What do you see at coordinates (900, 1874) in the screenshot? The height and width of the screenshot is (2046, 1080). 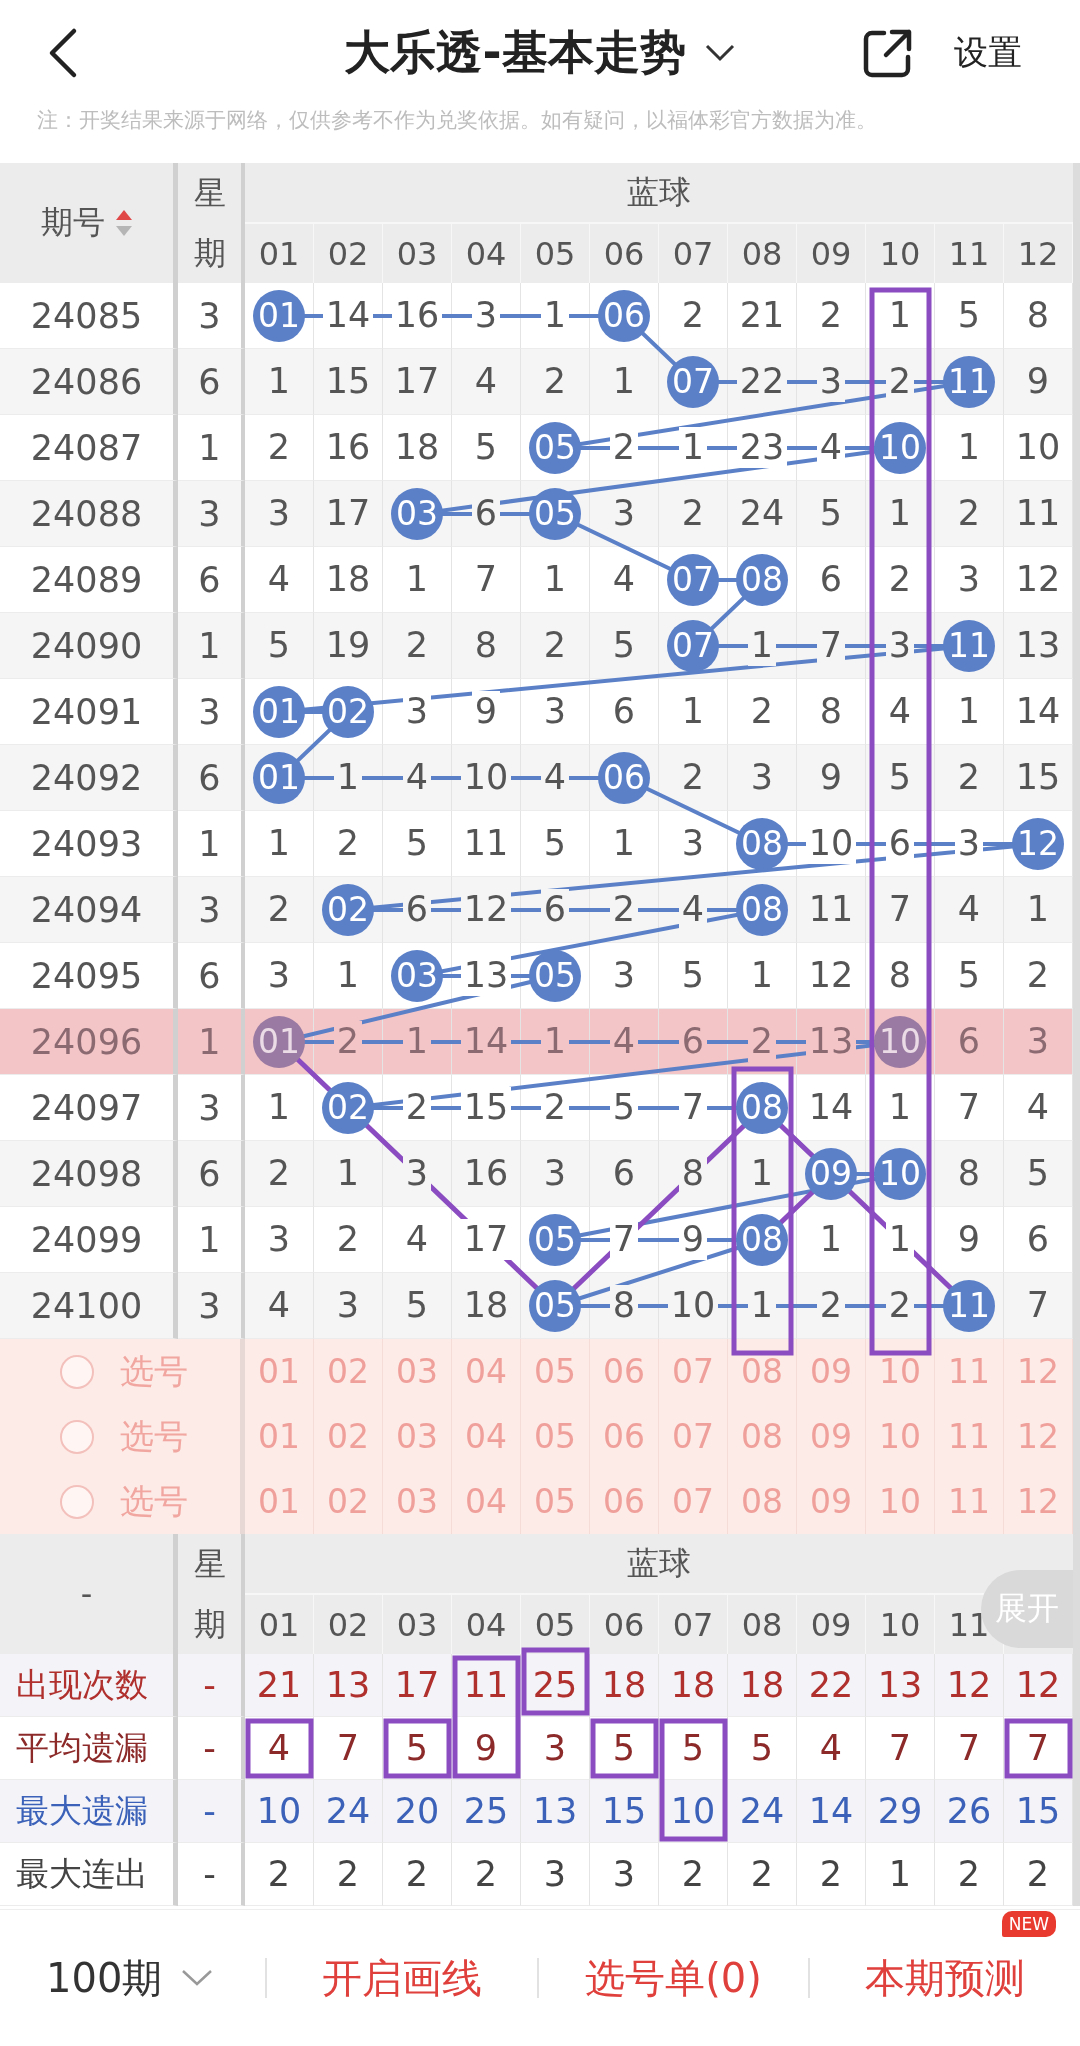 I see `stat-cell: 1` at bounding box center [900, 1874].